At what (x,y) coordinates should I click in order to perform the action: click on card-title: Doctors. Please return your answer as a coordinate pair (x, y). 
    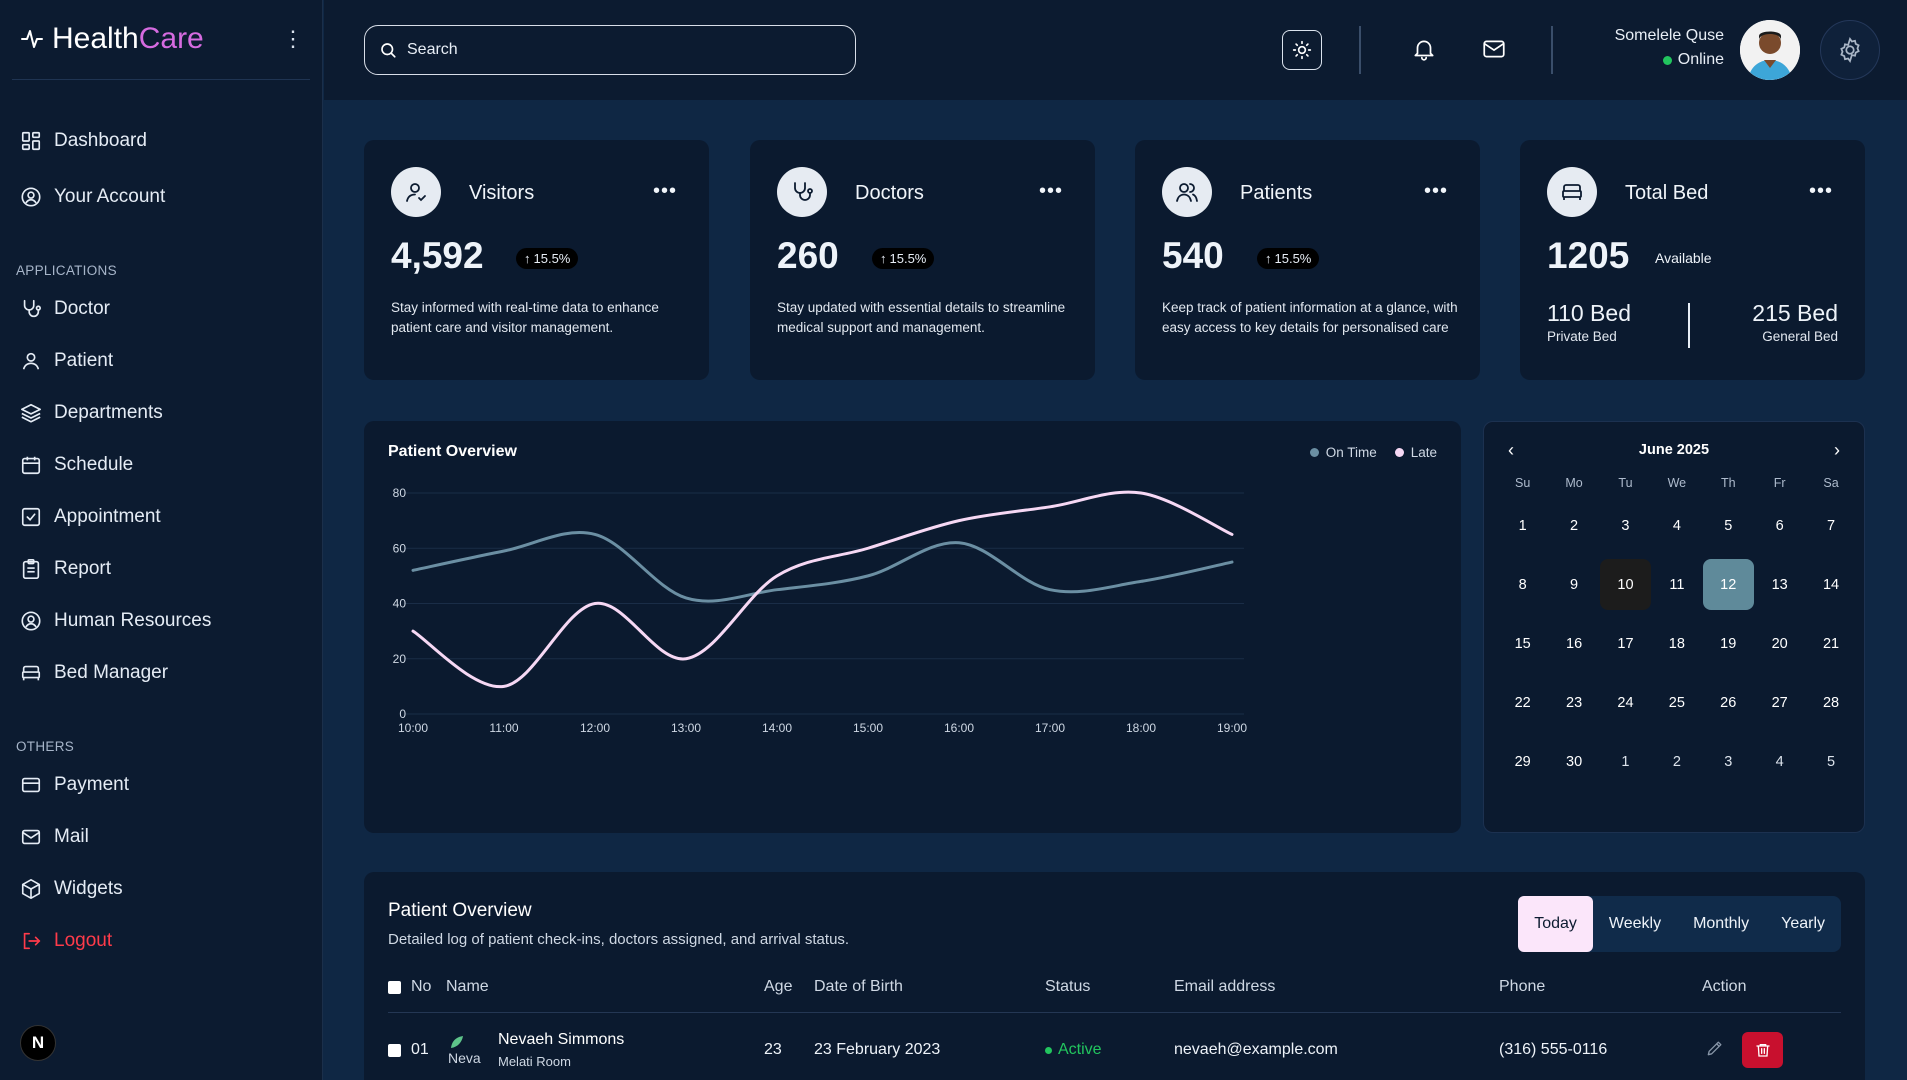
    Looking at the image, I should click on (889, 193).